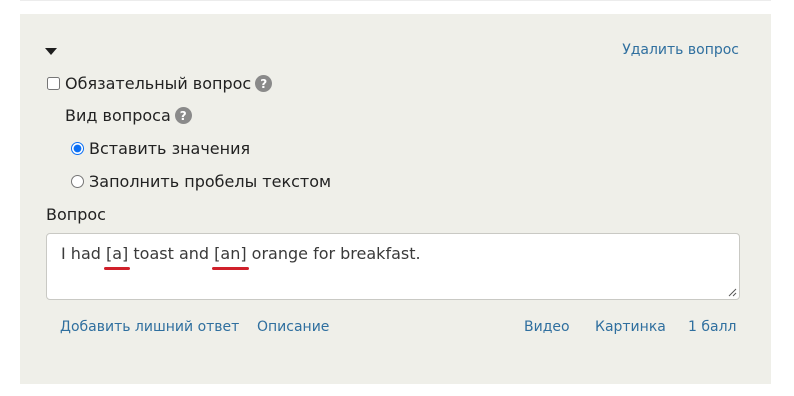 The width and height of the screenshot is (794, 396). I want to click on question-text-label: Вопрос, so click(76, 214).